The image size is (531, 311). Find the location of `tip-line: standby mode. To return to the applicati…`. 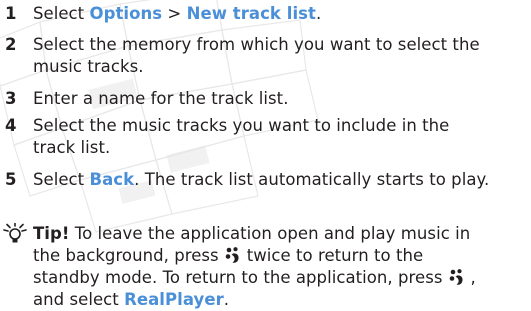

tip-line: standby mode. To return to the applicati… is located at coordinates (282, 278).